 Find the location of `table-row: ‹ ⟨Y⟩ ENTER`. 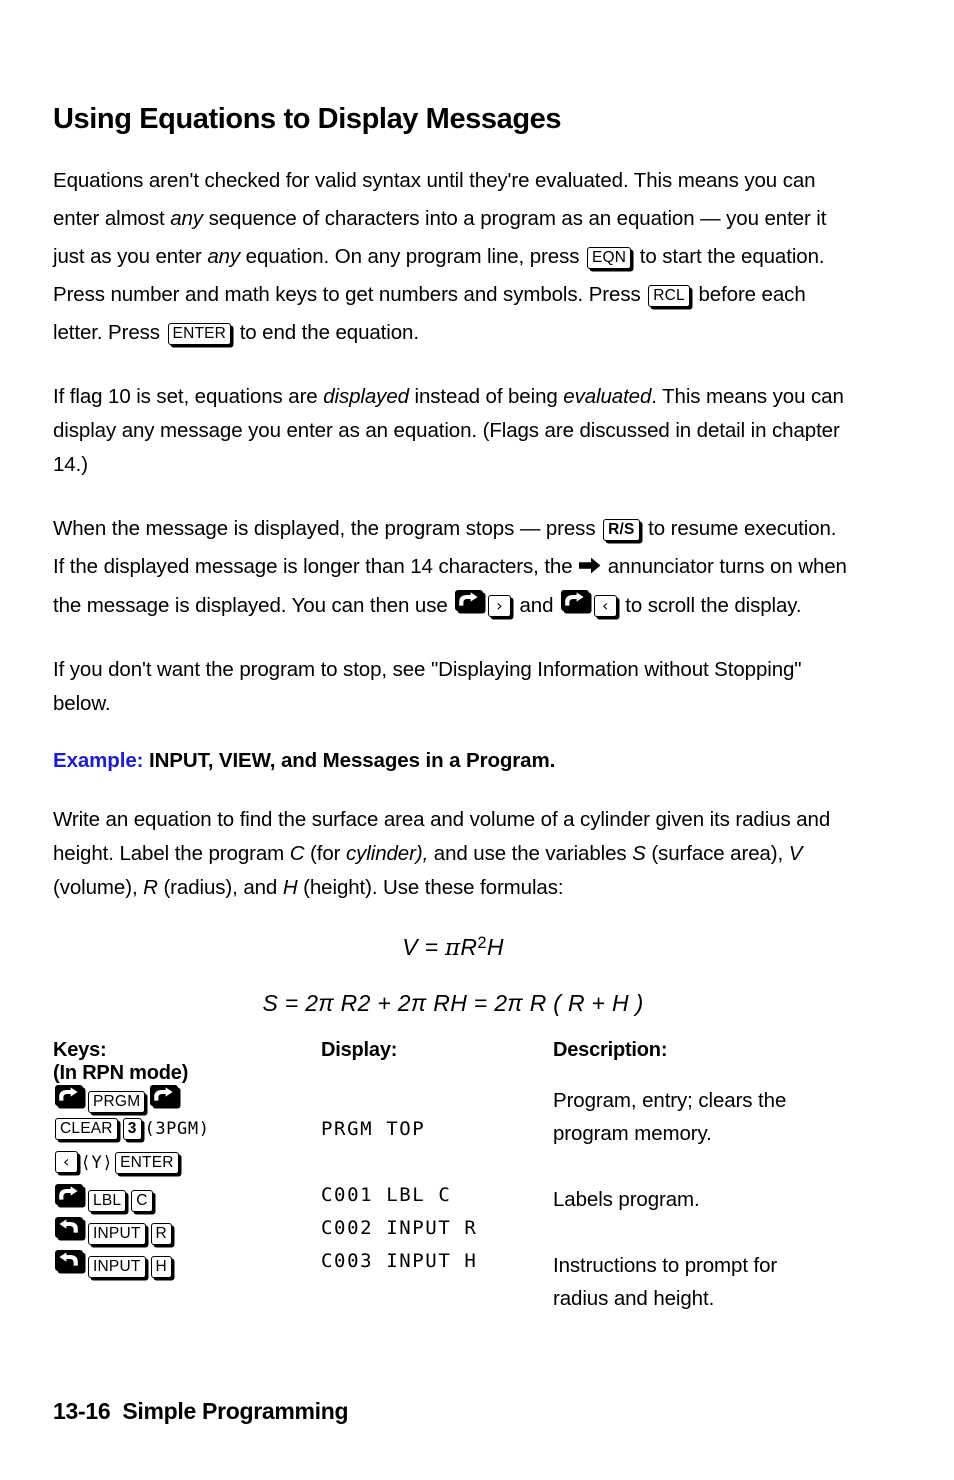

table-row: ‹ ⟨Y⟩ ENTER is located at coordinates (453, 1167).